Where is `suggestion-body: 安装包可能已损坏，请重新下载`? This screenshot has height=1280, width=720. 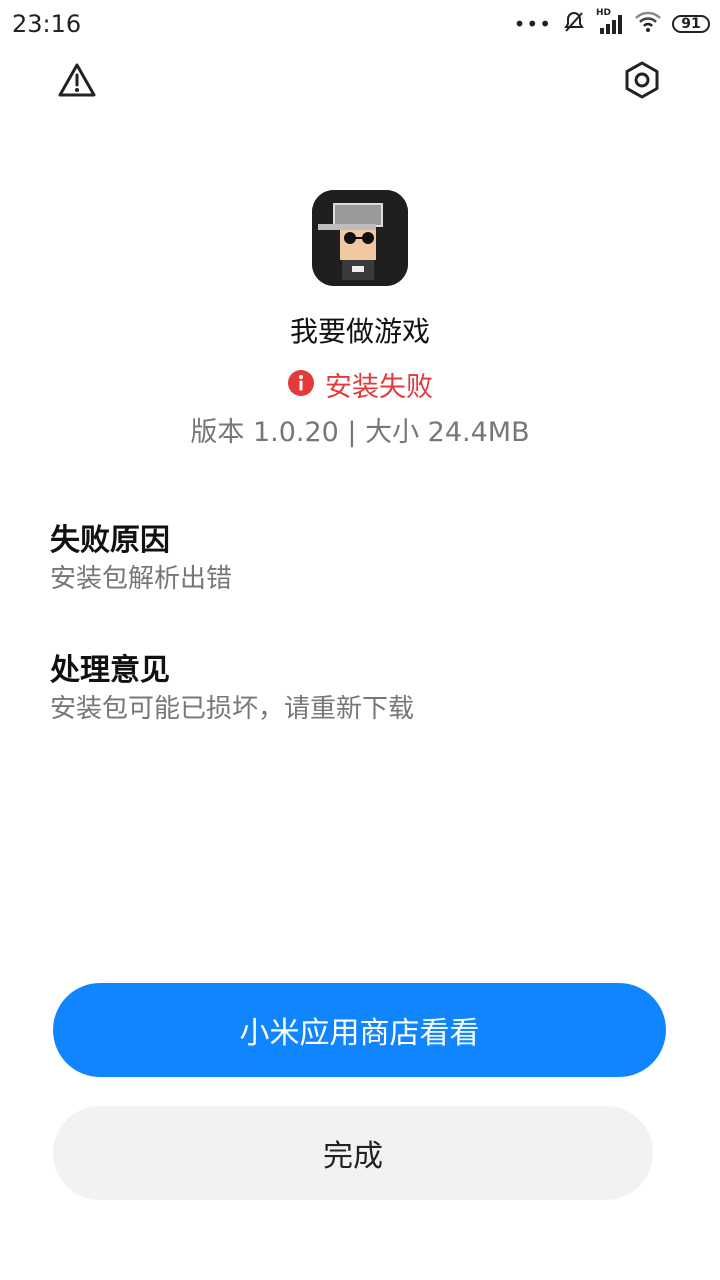
suggestion-body: 安装包可能已损坏，请重新下载 is located at coordinates (232, 709).